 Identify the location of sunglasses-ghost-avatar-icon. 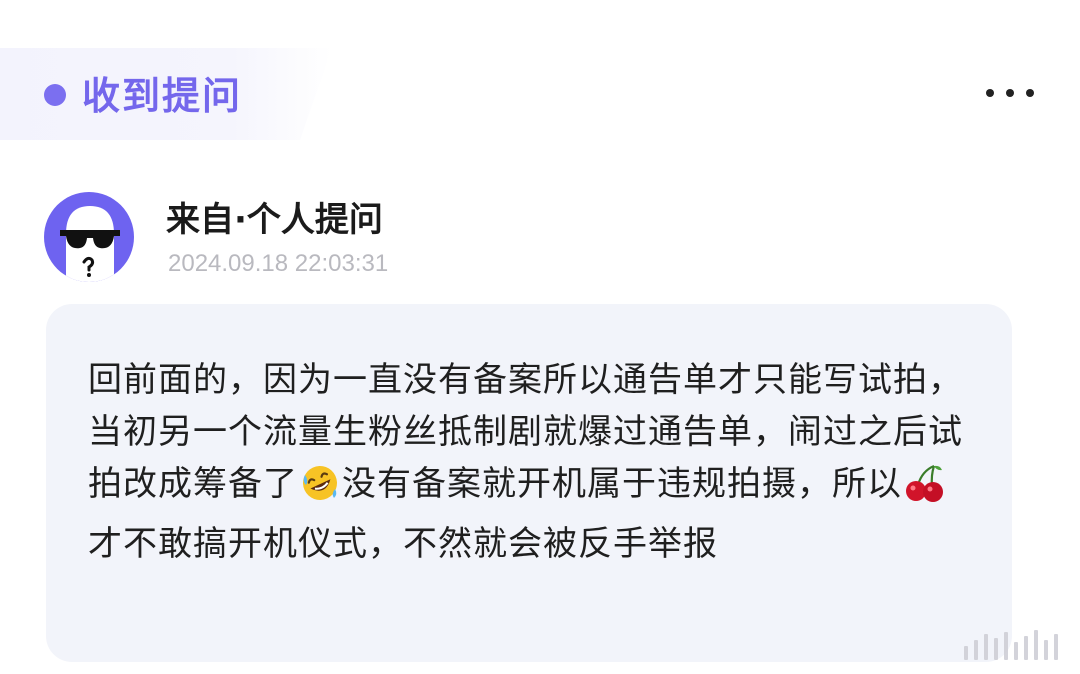
(90, 244).